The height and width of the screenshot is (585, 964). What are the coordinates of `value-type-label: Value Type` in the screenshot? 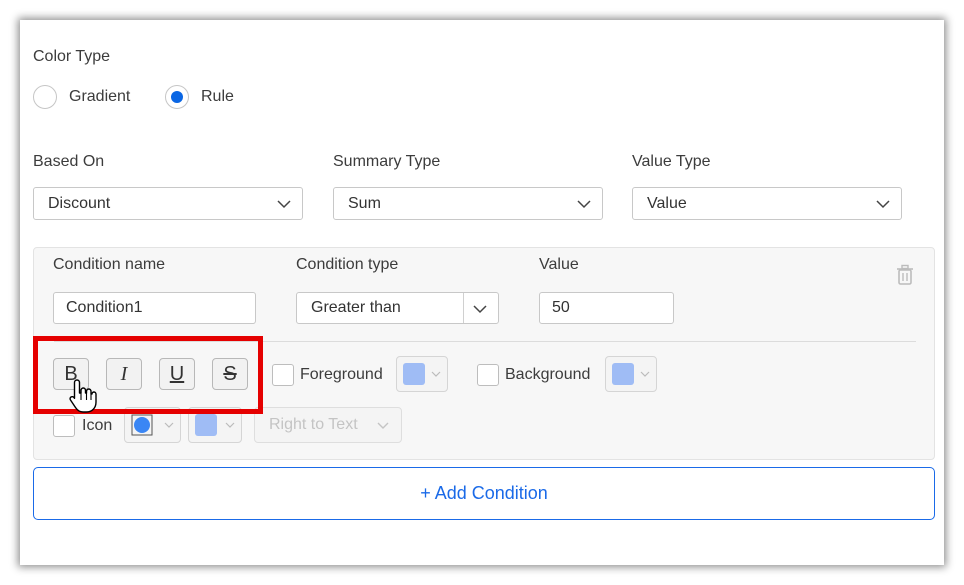 It's located at (671, 161).